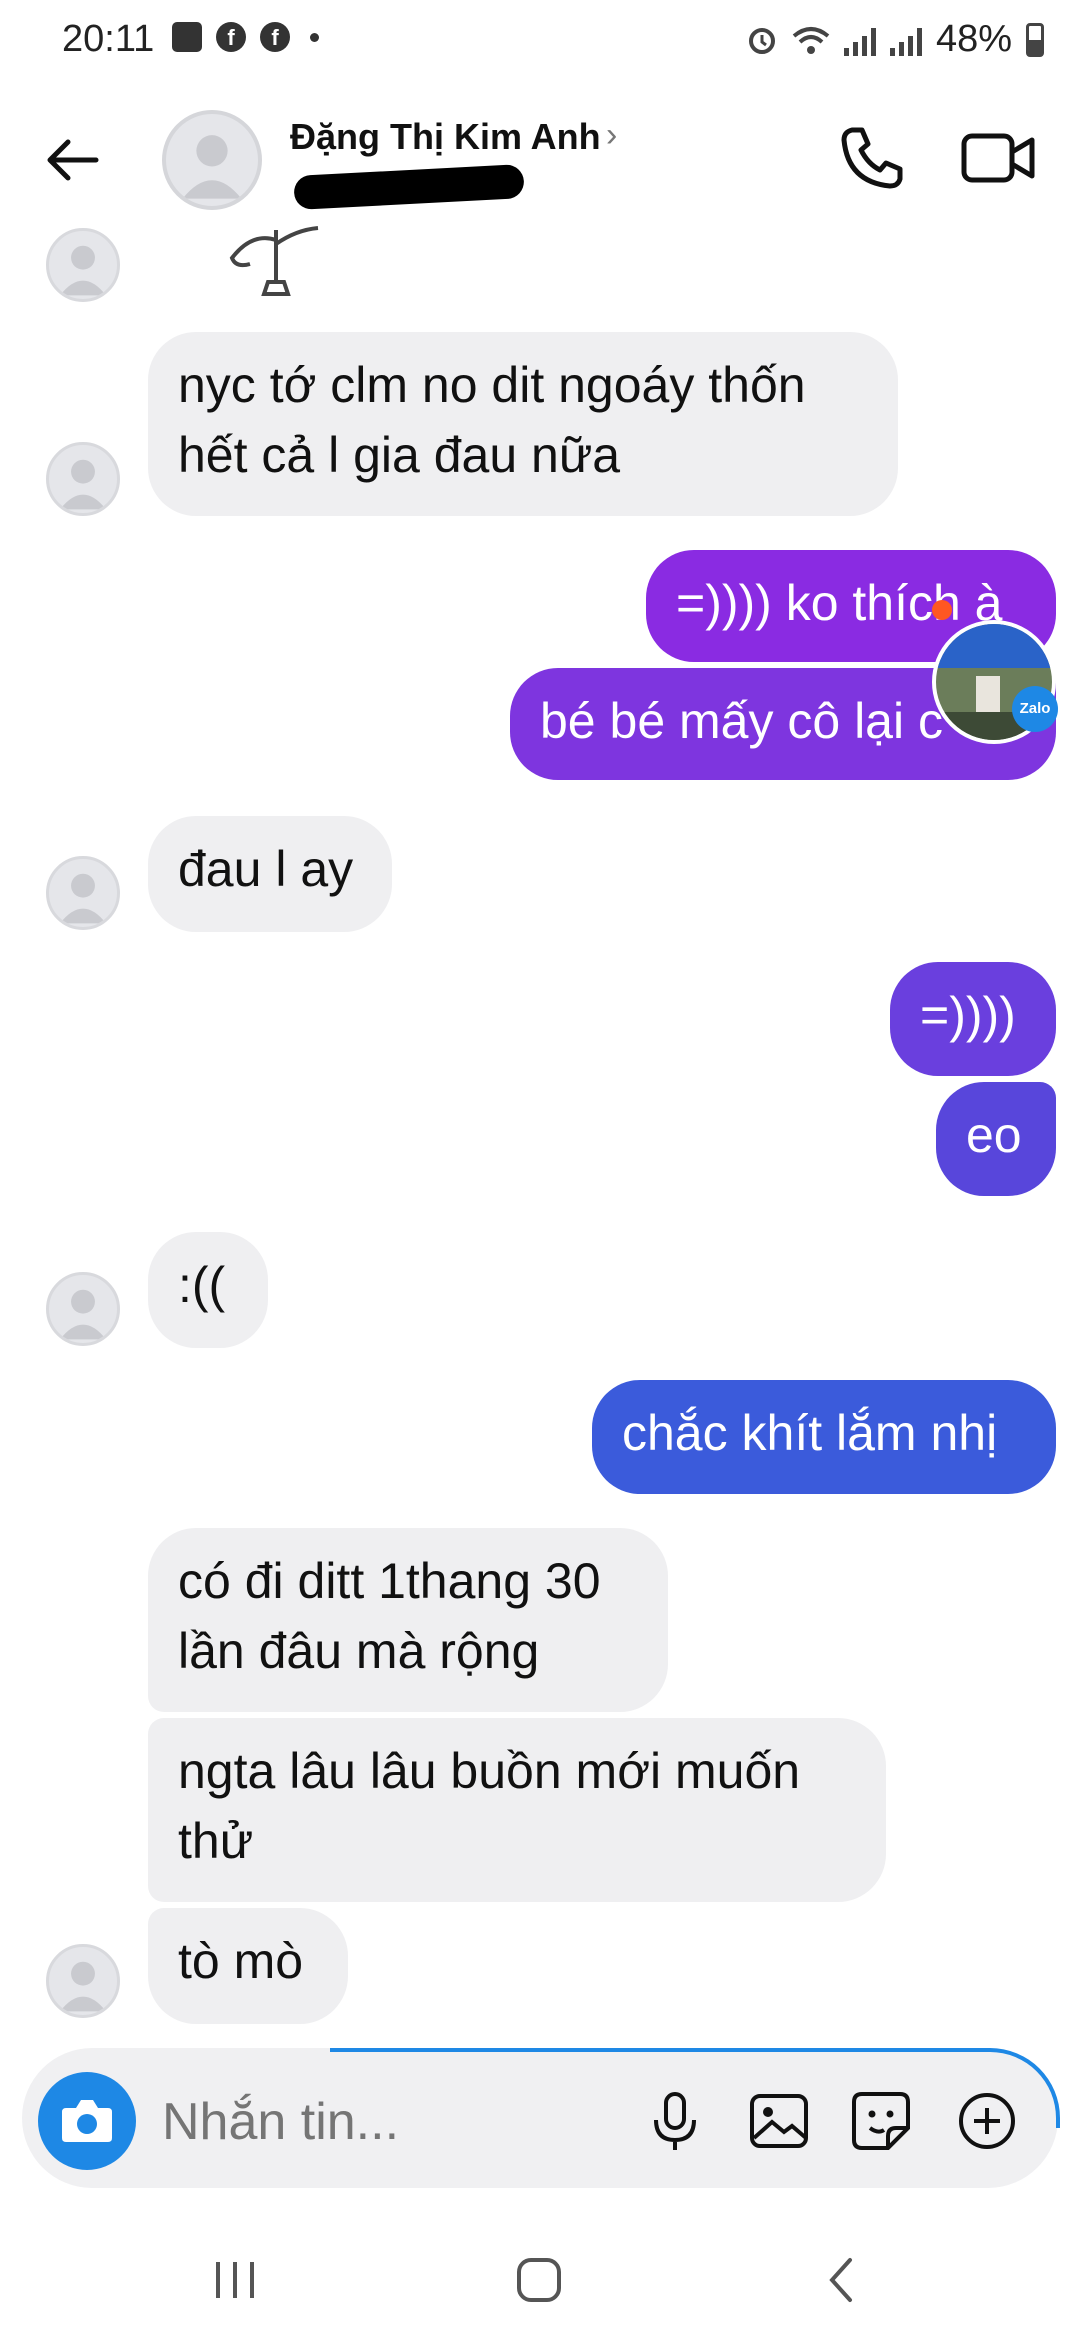 The width and height of the screenshot is (1080, 2340). Describe the element at coordinates (811, 40) in the screenshot. I see `wifi-icon` at that location.